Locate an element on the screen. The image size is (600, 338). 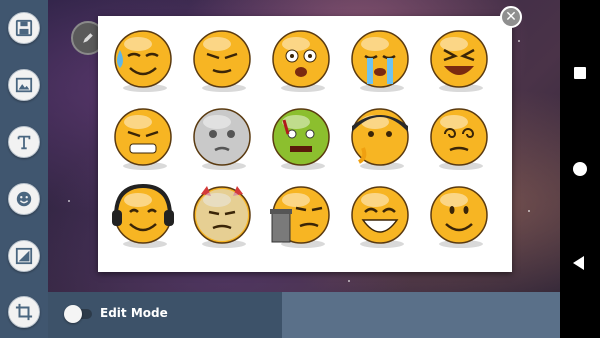
sticker-sweat-smile is located at coordinates (143, 61).